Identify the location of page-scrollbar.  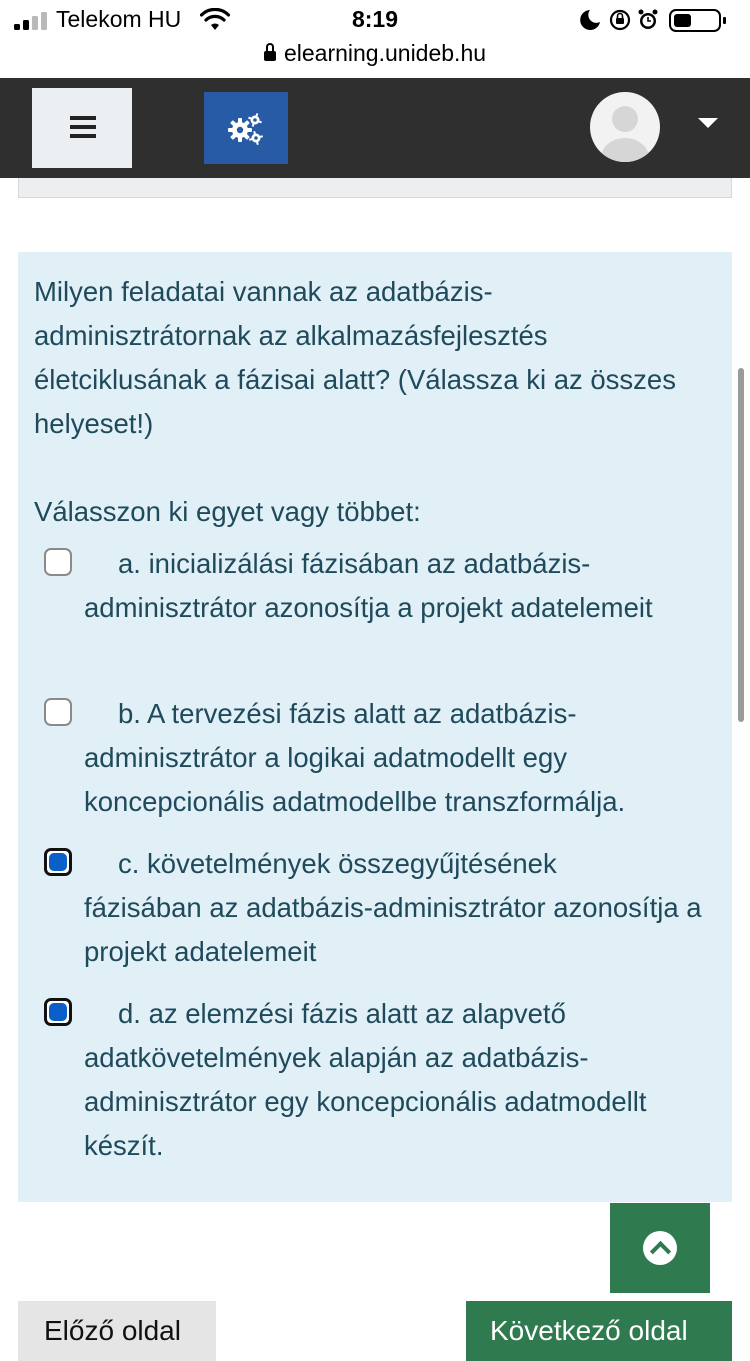
(741, 545).